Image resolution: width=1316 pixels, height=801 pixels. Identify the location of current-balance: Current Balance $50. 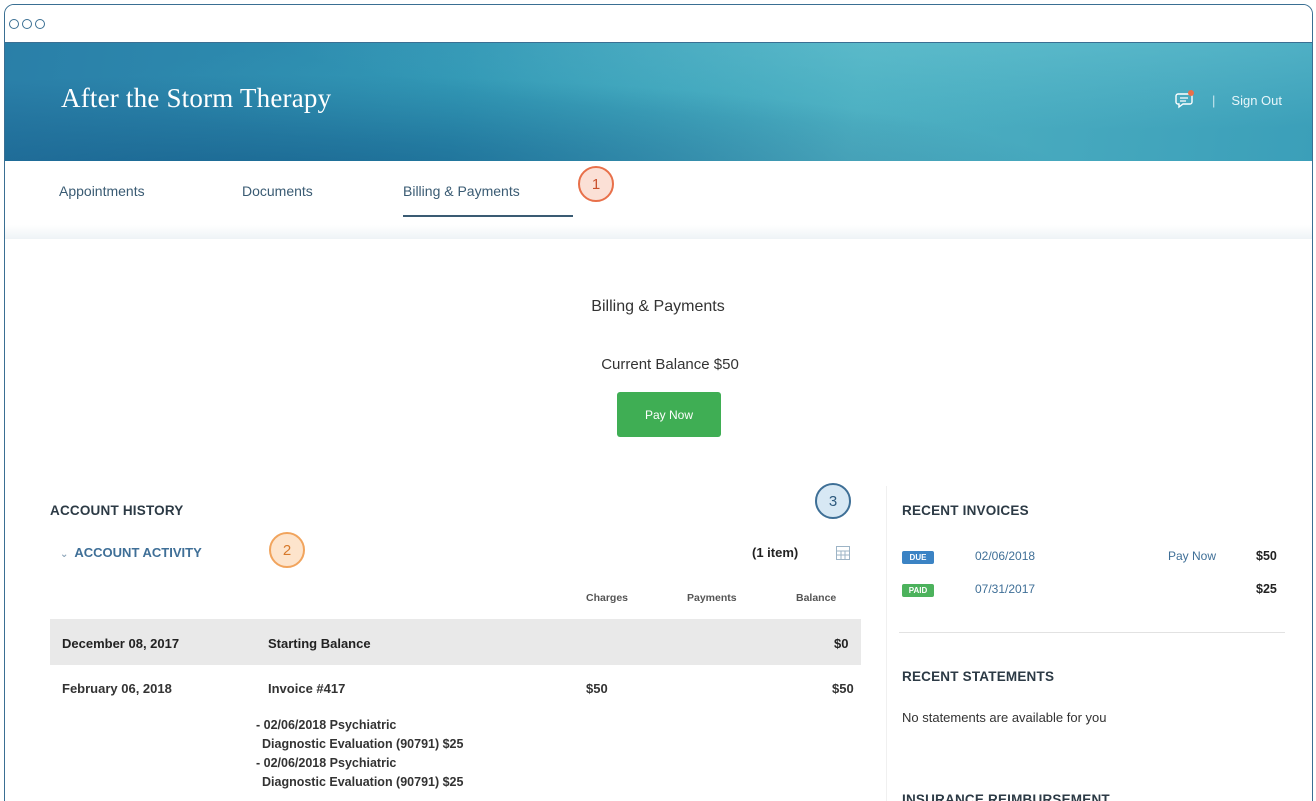
(670, 364).